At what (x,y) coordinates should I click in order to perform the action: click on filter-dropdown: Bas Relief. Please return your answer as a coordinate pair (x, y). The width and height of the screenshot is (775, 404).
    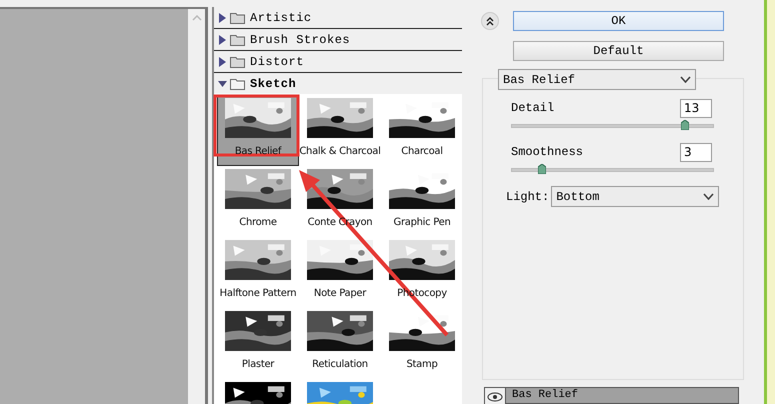
    Looking at the image, I should click on (597, 79).